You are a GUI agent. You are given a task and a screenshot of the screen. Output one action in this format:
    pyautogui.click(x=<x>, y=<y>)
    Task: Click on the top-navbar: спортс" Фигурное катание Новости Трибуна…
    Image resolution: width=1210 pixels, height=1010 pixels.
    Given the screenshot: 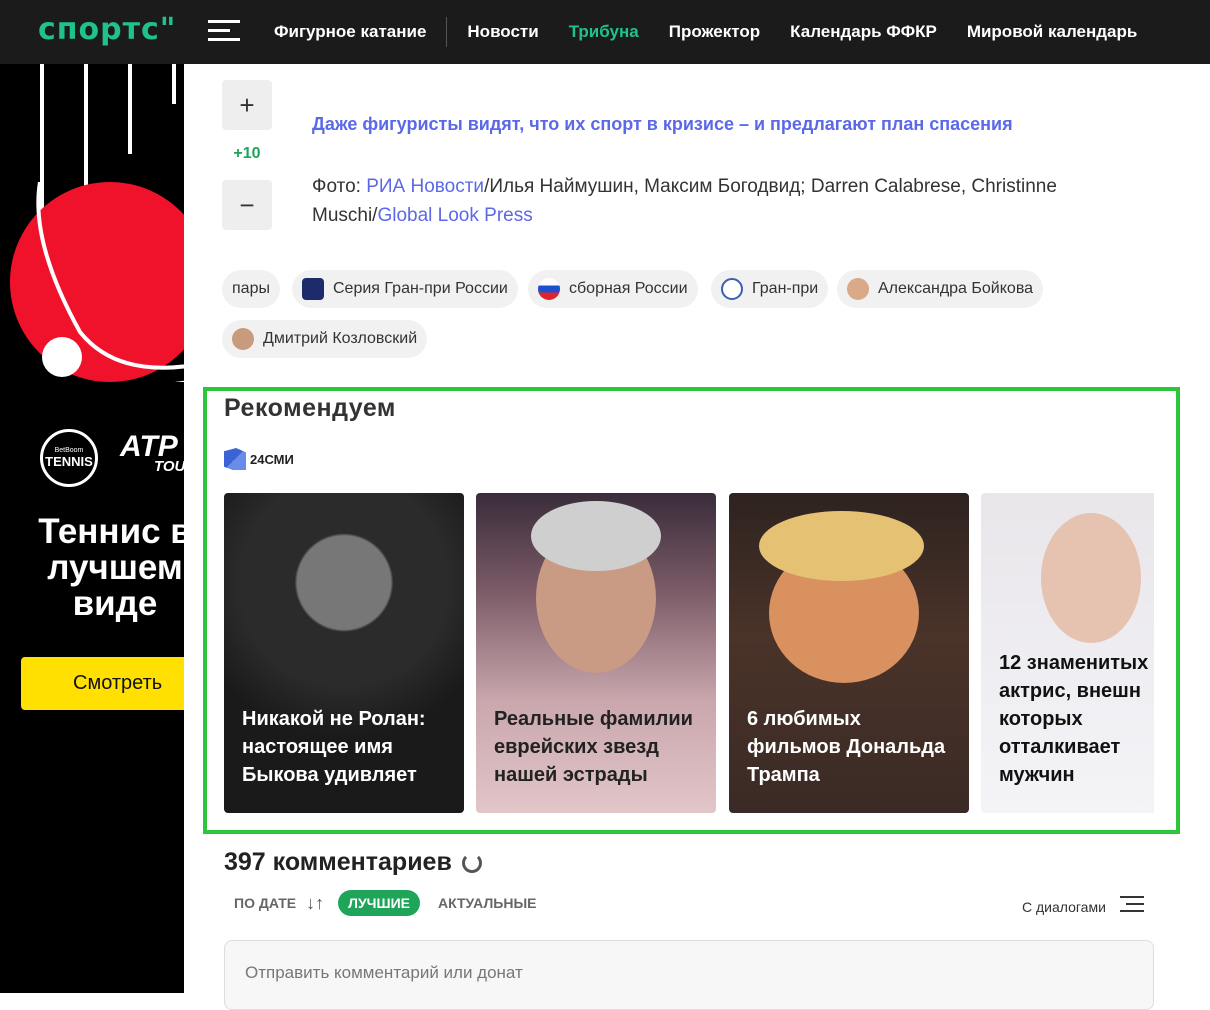 What is the action you would take?
    pyautogui.click(x=605, y=32)
    